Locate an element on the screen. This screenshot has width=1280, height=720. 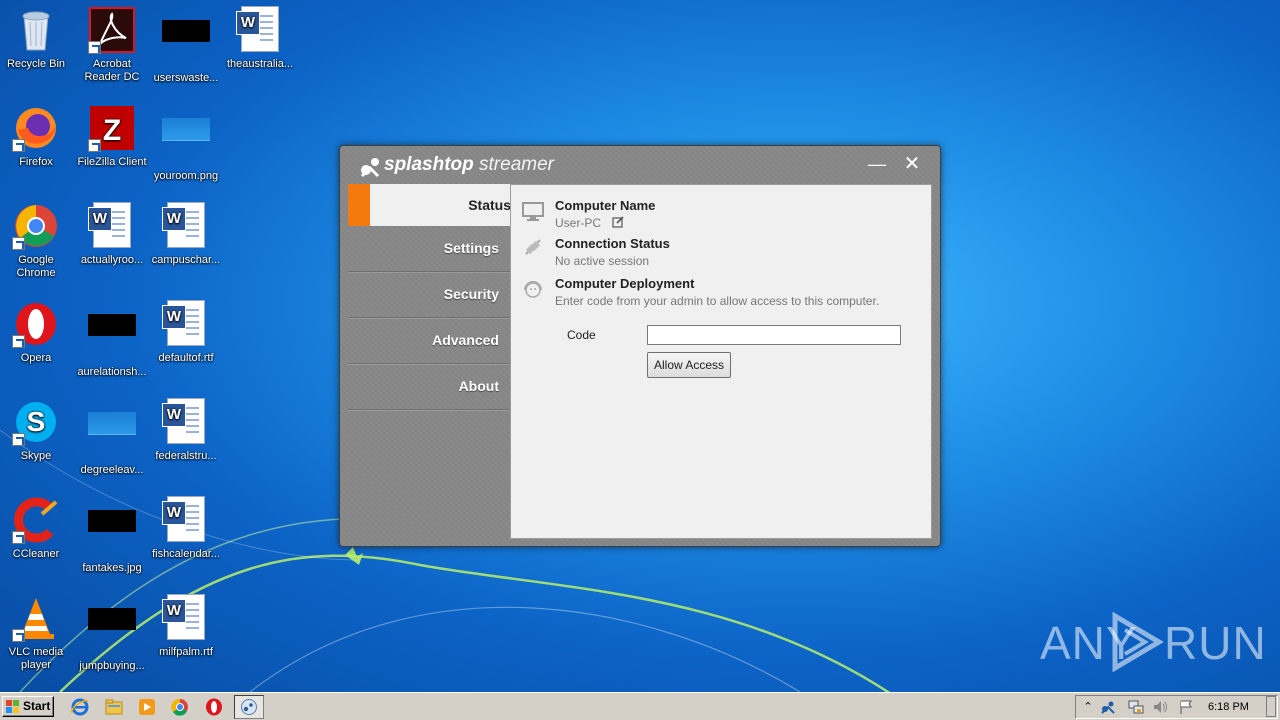
desktop-icon-ccleaner: CCleaner is located at coordinates (37, 528).